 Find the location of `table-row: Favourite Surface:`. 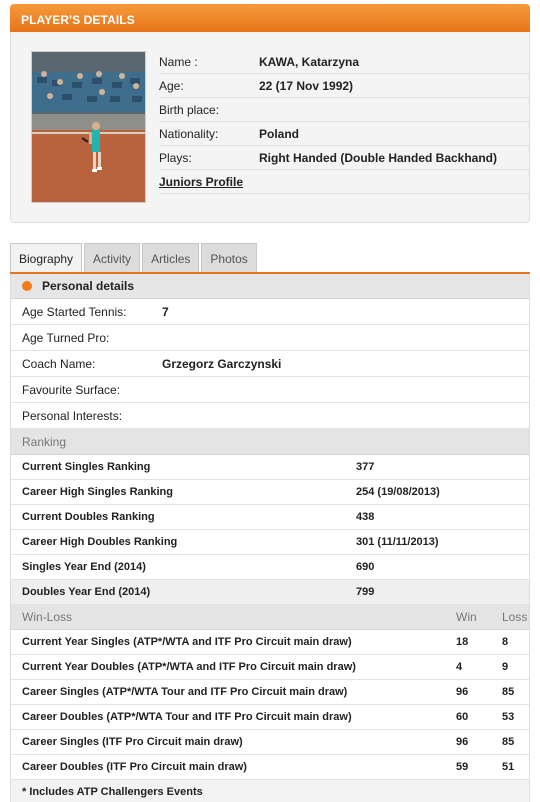

table-row: Favourite Surface: is located at coordinates (270, 390).